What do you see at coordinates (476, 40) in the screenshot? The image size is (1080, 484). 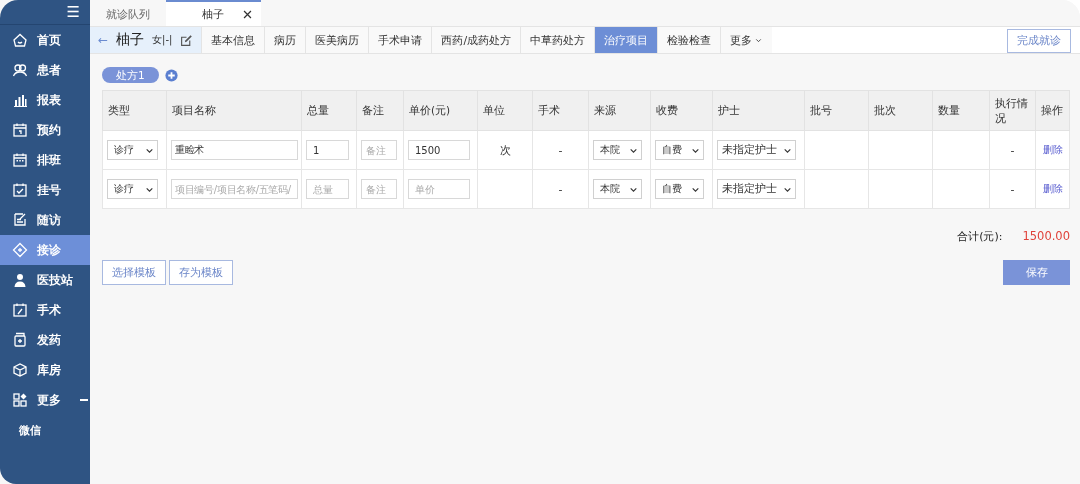 I see `tab: 西药/成药处方` at bounding box center [476, 40].